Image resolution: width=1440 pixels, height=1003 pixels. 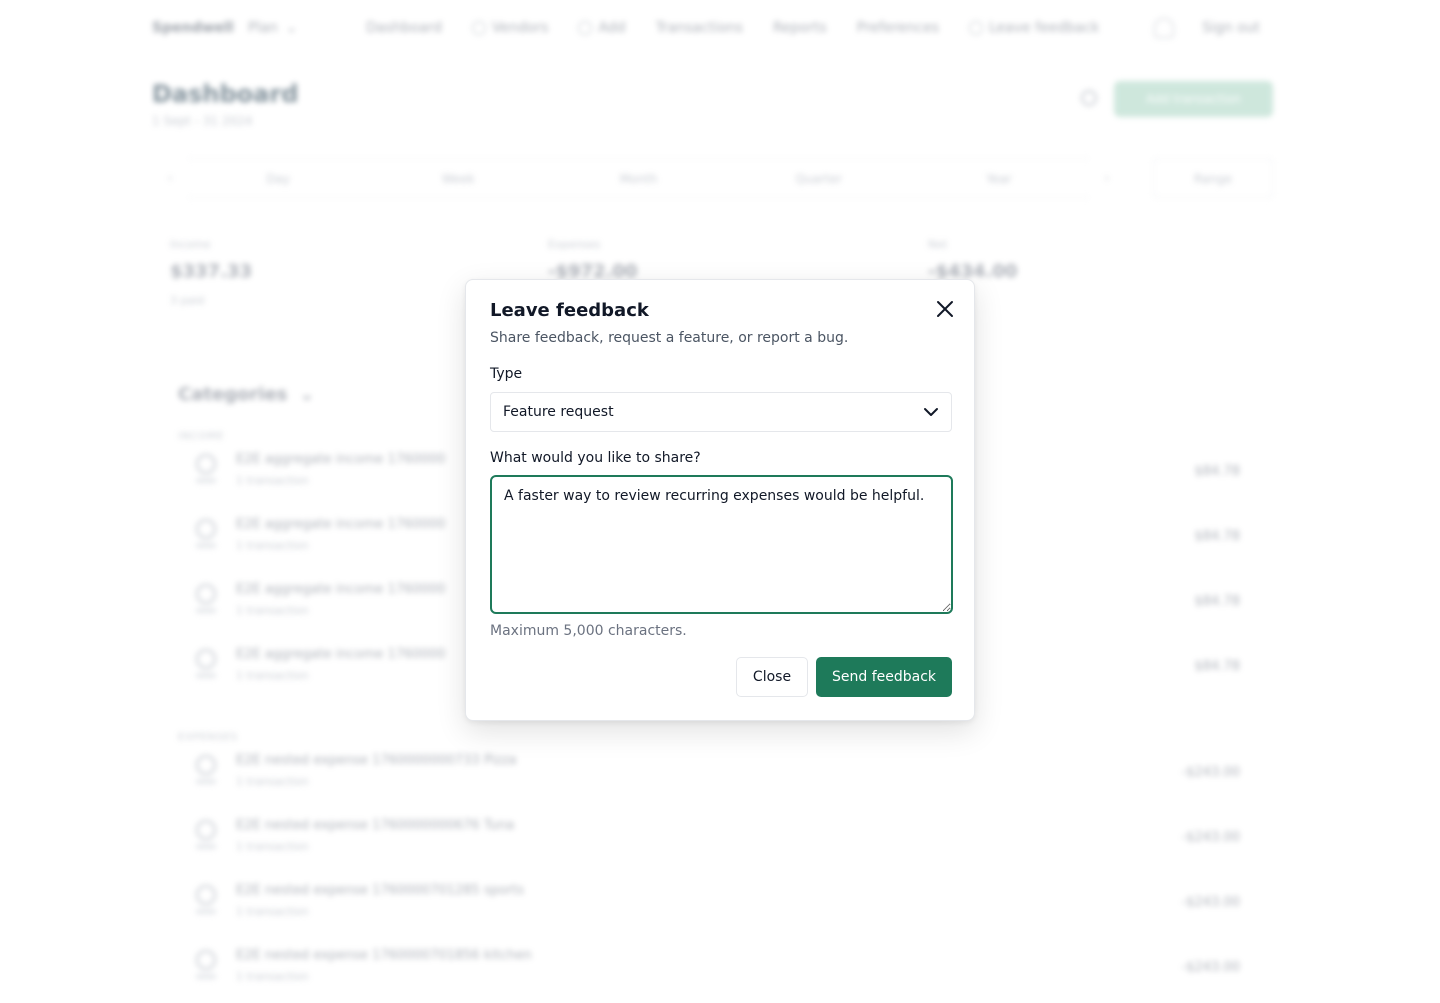 What do you see at coordinates (999, 178) in the screenshot?
I see `range-year: Year` at bounding box center [999, 178].